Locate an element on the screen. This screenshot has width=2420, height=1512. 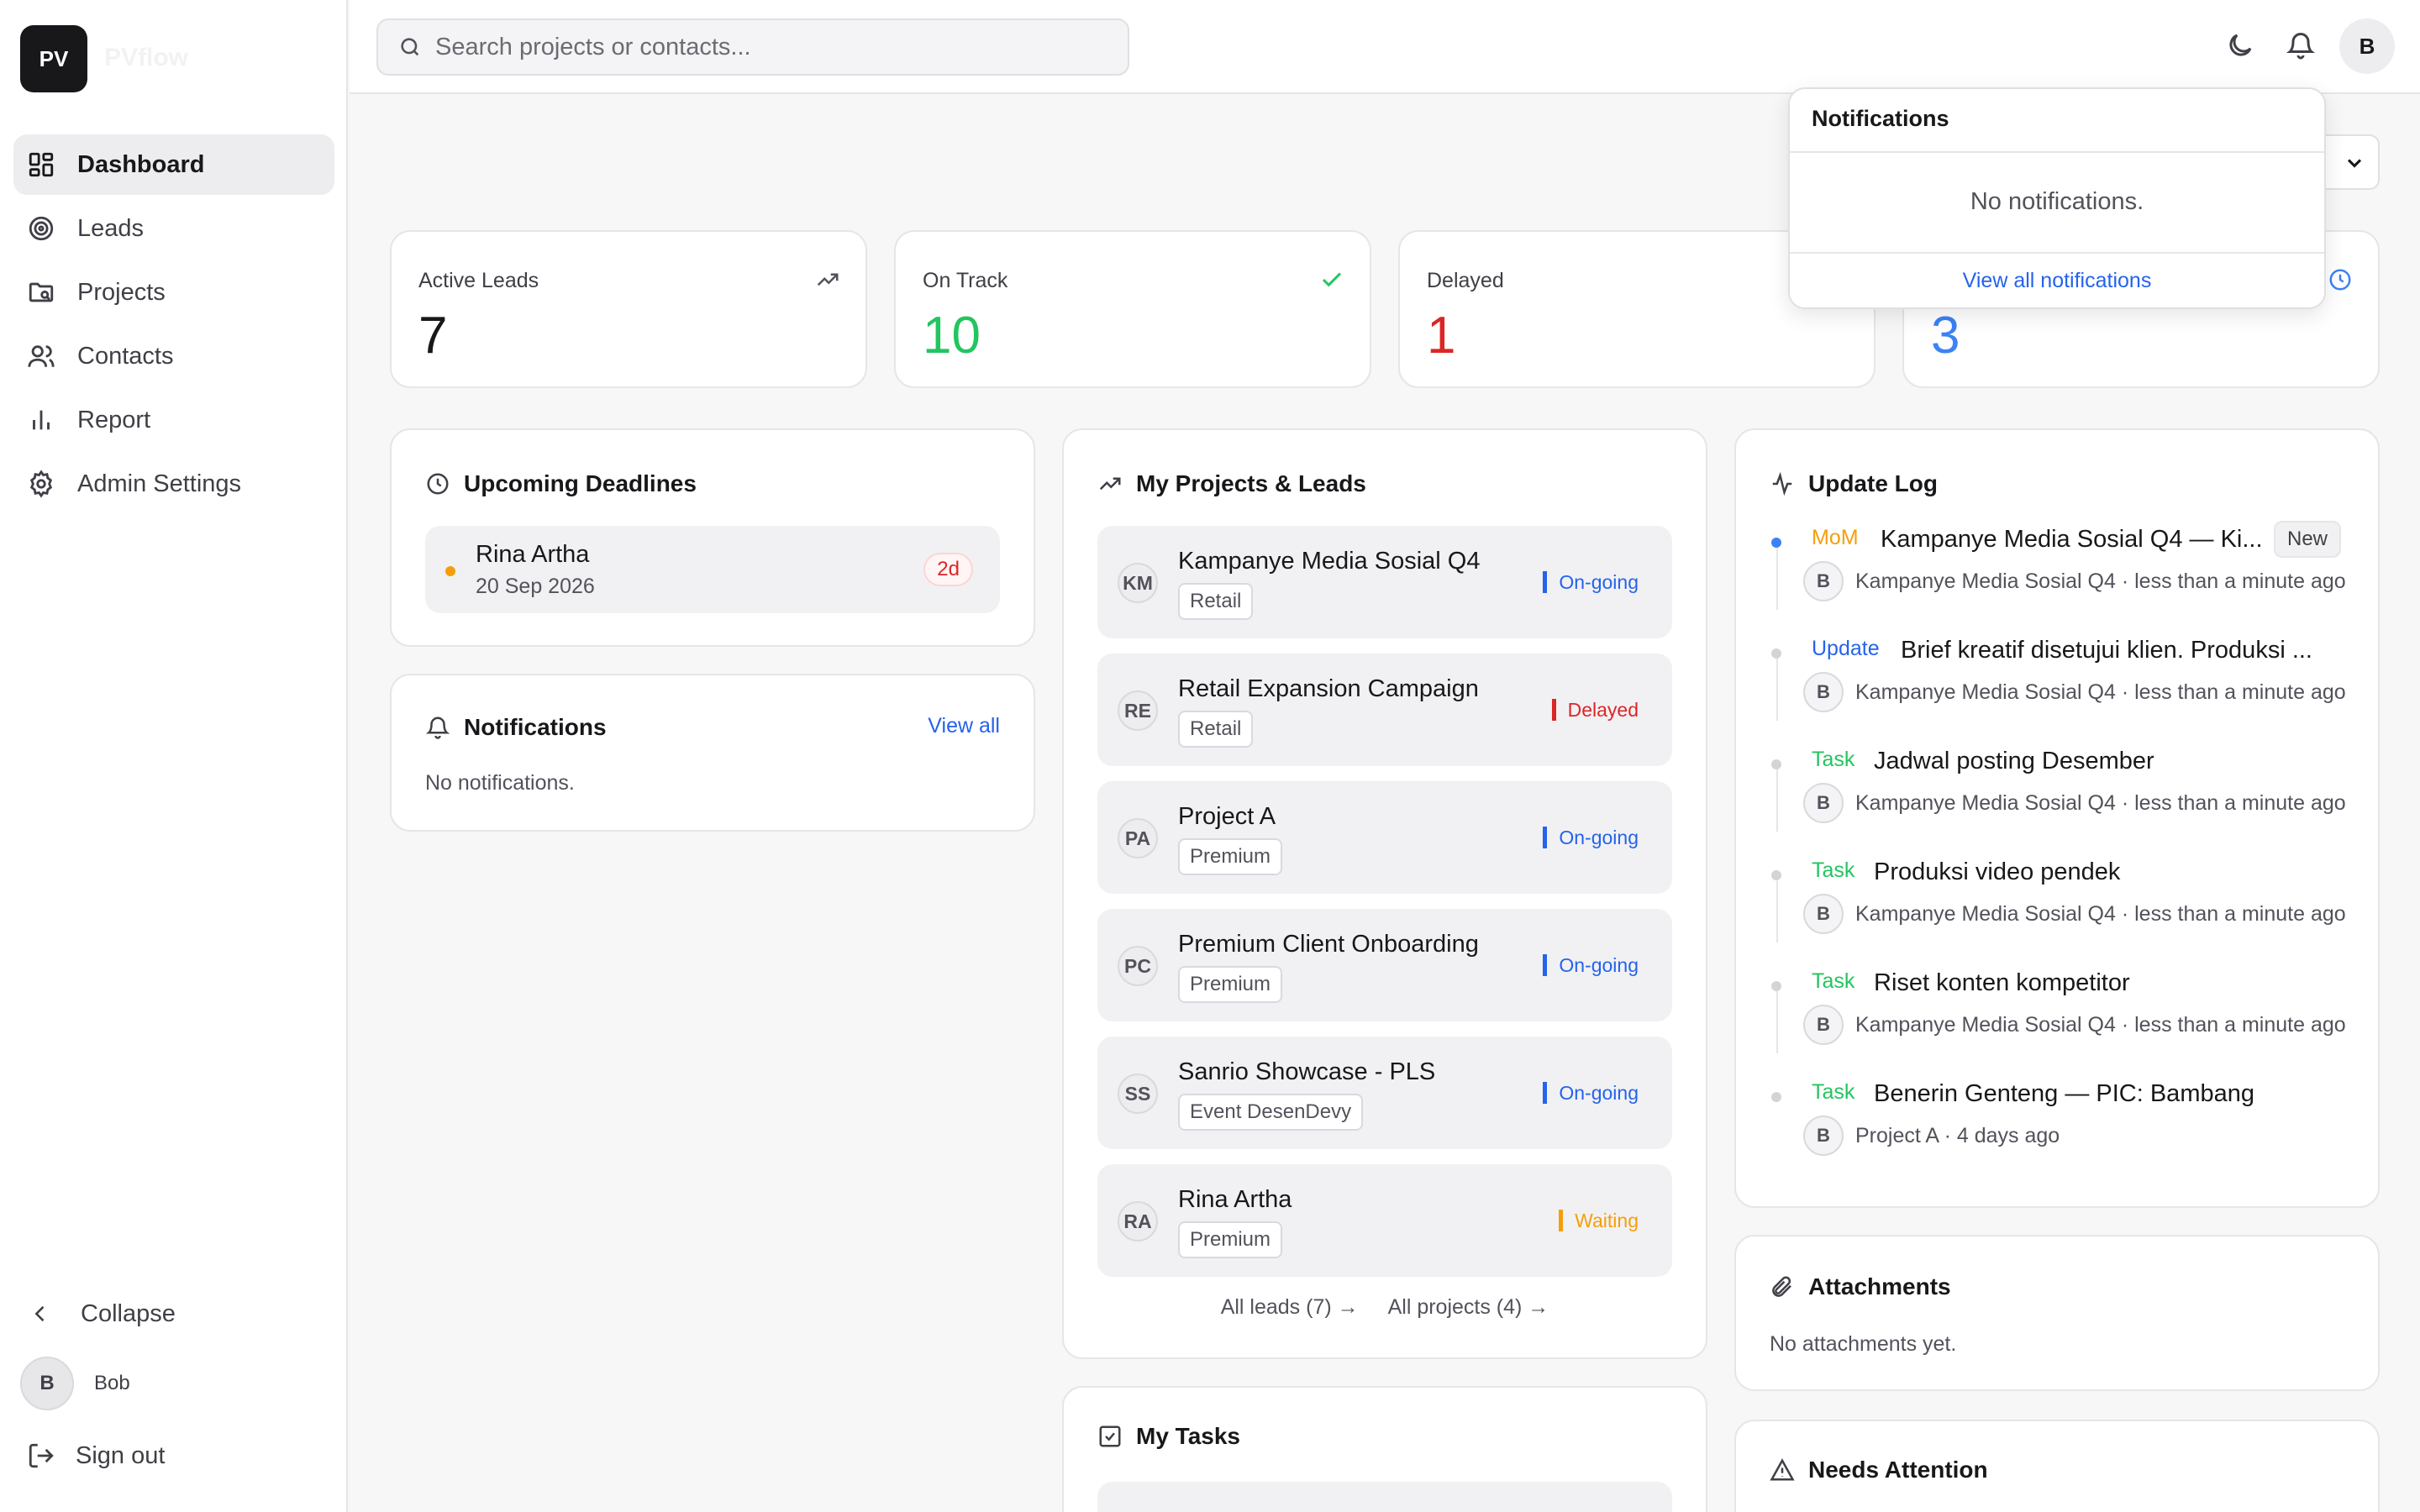
moon-icon is located at coordinates (2240, 45).